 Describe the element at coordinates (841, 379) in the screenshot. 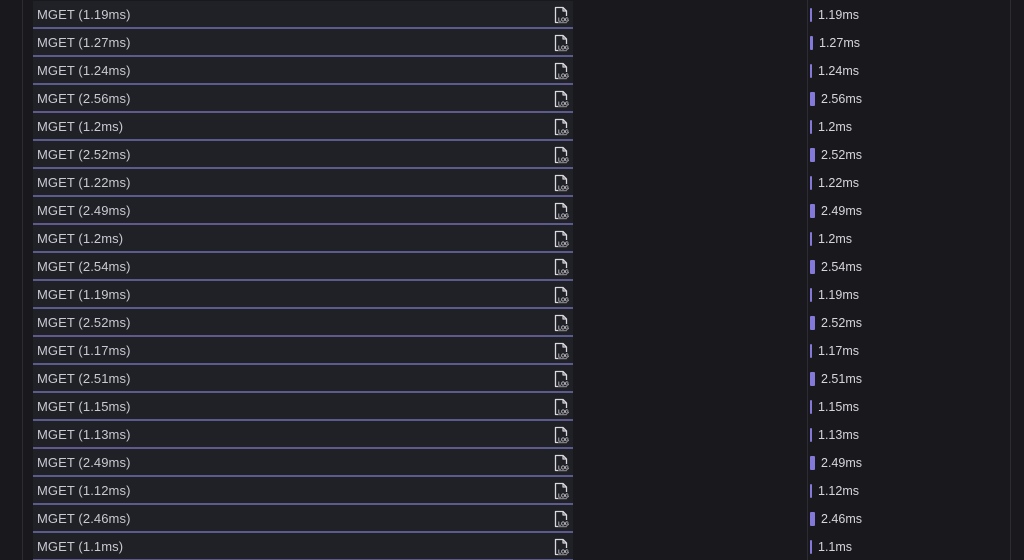

I see `duration-value: 2.51ms` at that location.